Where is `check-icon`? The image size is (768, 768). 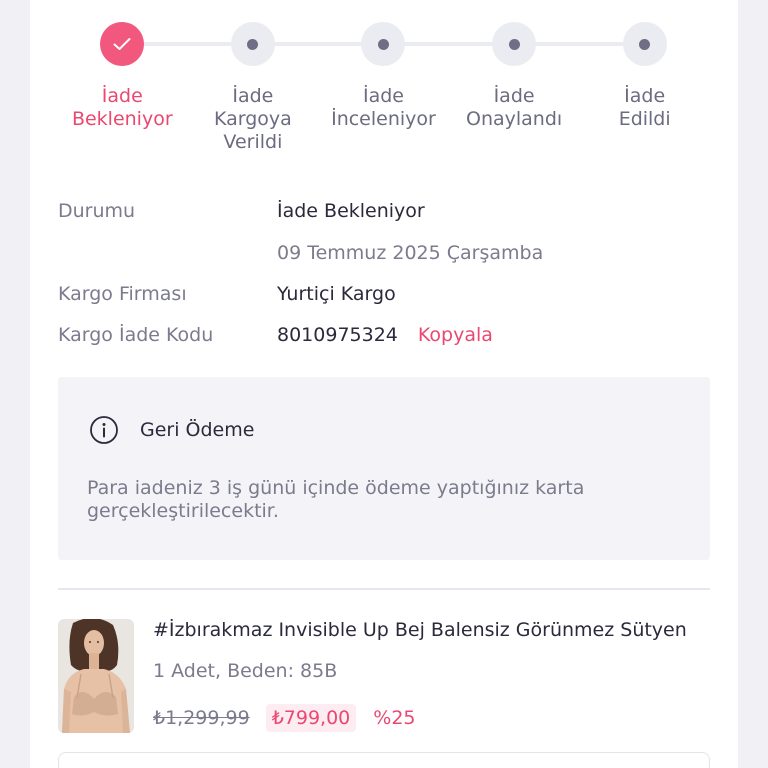 check-icon is located at coordinates (122, 44).